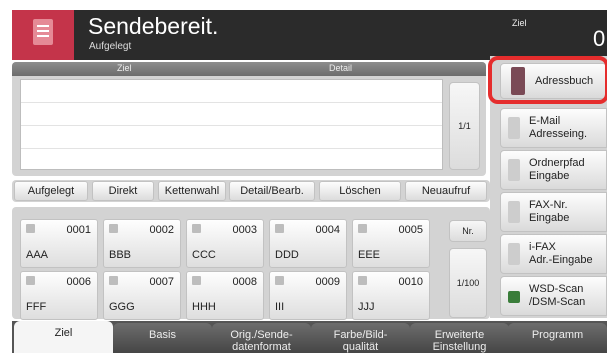 The image size is (607, 353). Describe the element at coordinates (553, 128) in the screenshot. I see `email-entry-button: E-Mail Adresseing.` at that location.